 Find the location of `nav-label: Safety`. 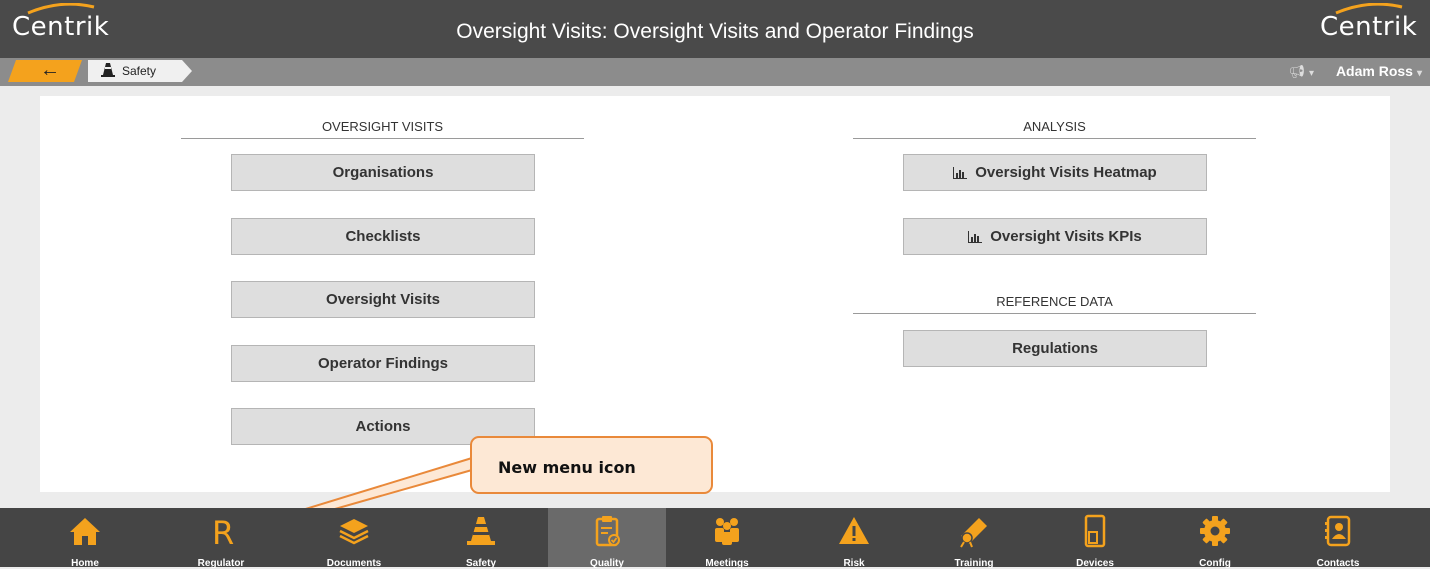

nav-label: Safety is located at coordinates (480, 563).